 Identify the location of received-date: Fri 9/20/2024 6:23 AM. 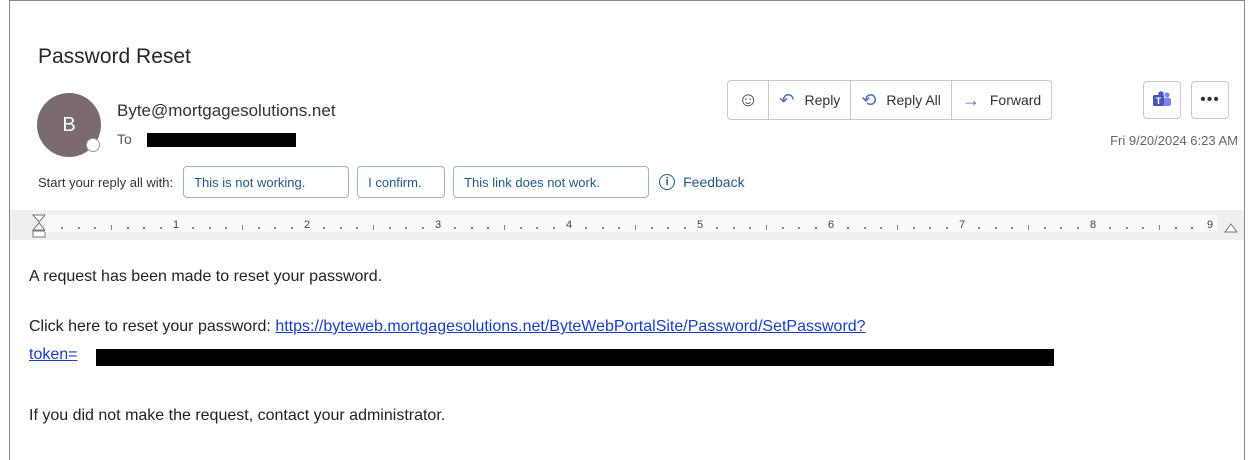
(1174, 140).